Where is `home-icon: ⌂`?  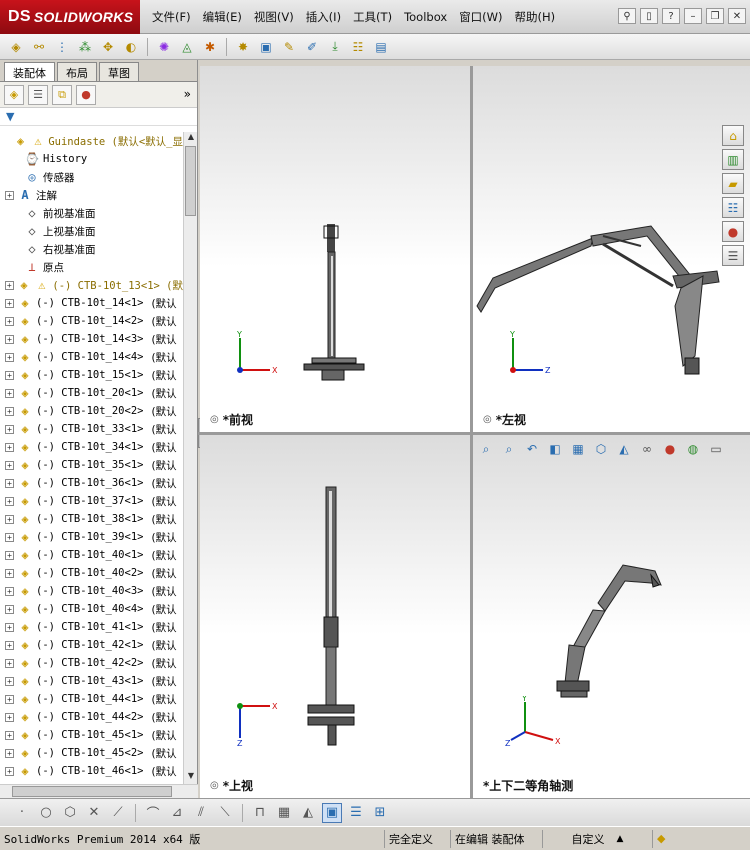 home-icon: ⌂ is located at coordinates (733, 135).